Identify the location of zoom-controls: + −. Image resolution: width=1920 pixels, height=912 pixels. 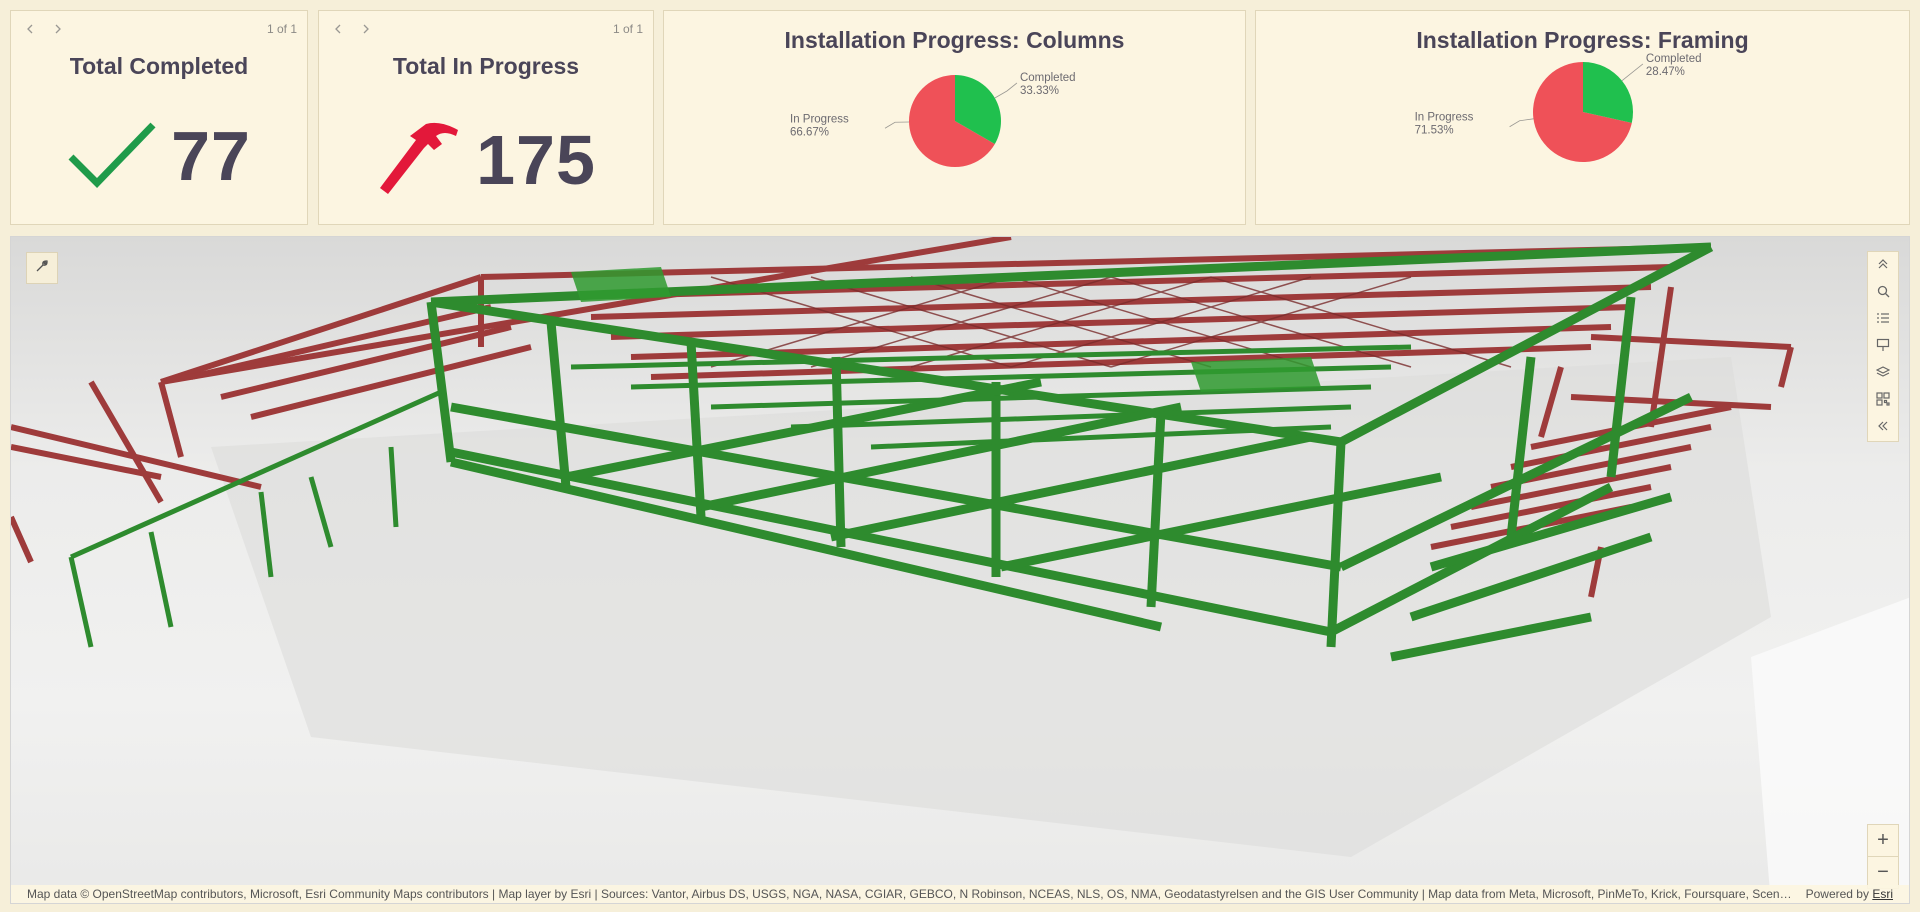
(1883, 856).